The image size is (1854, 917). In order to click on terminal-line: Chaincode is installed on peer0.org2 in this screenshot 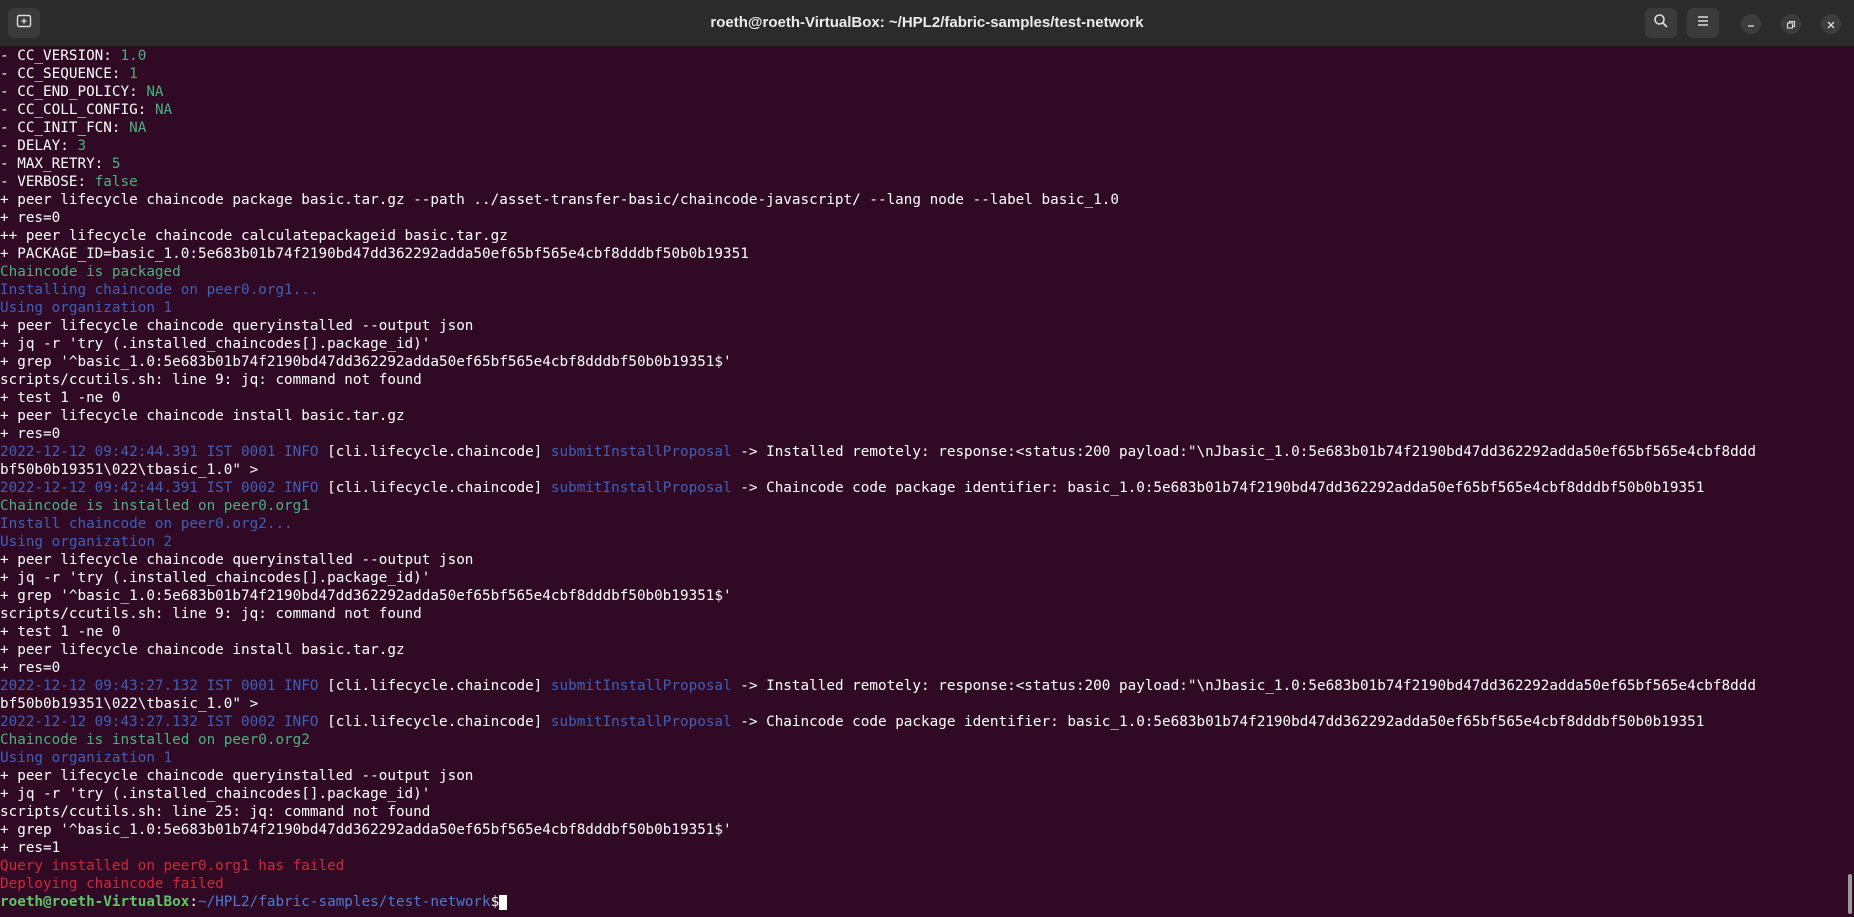, I will do `click(923, 740)`.